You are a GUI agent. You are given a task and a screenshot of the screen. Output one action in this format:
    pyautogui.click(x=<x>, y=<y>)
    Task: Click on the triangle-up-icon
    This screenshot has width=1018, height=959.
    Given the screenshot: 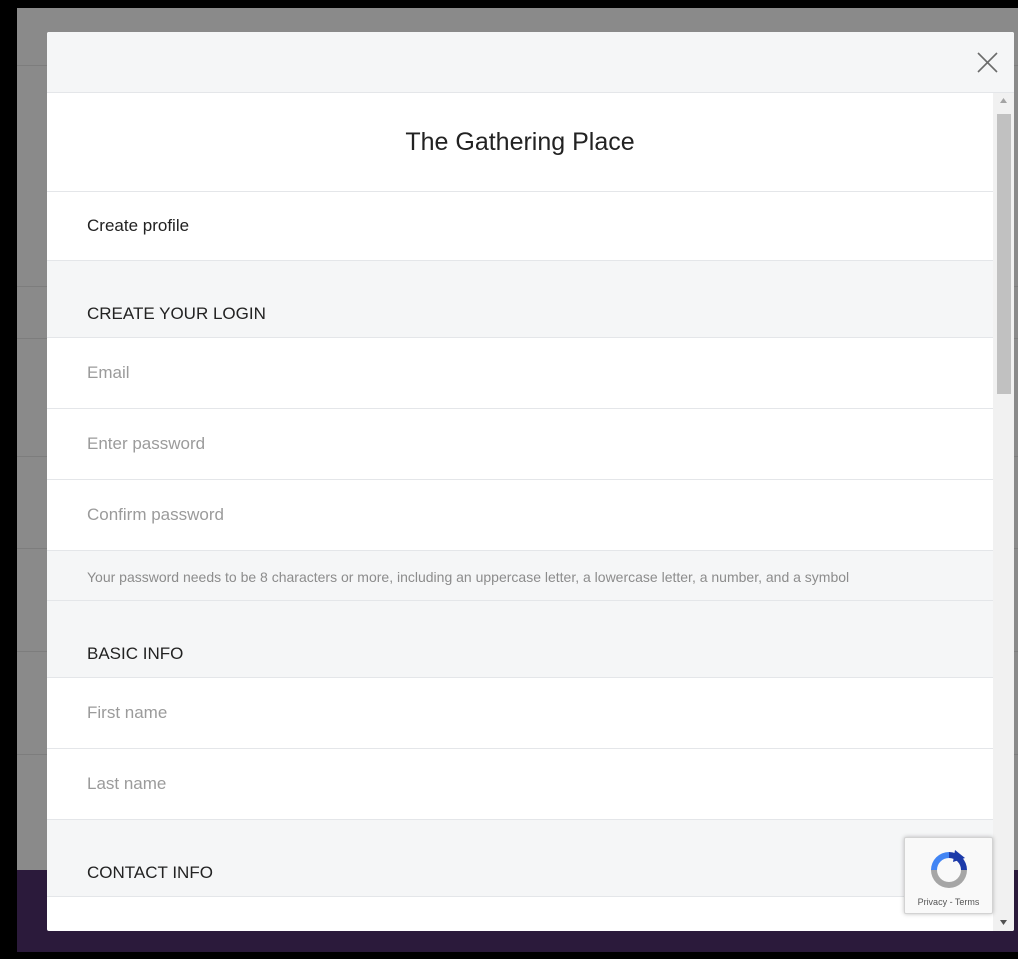 What is the action you would take?
    pyautogui.click(x=1003, y=100)
    